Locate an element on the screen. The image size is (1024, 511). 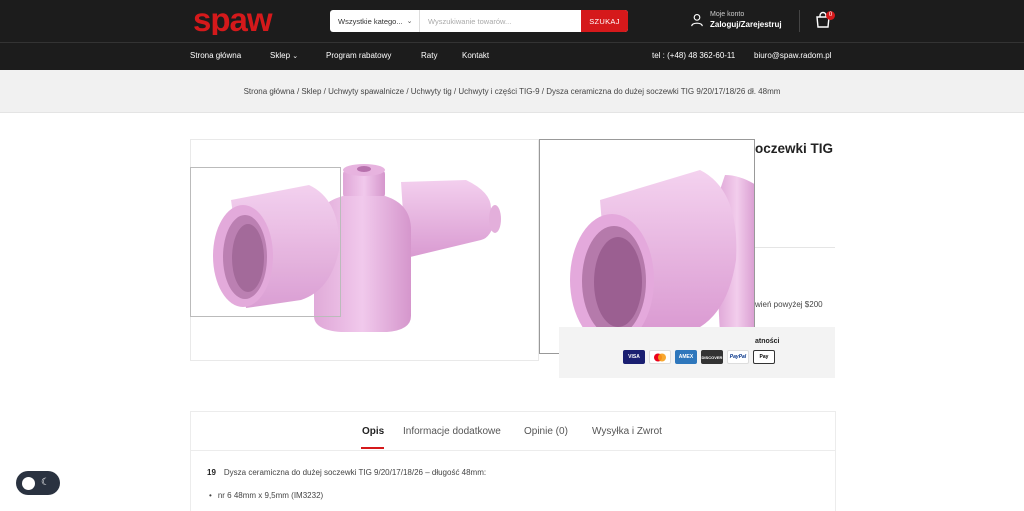
description-number: 19 is located at coordinates (211, 472).